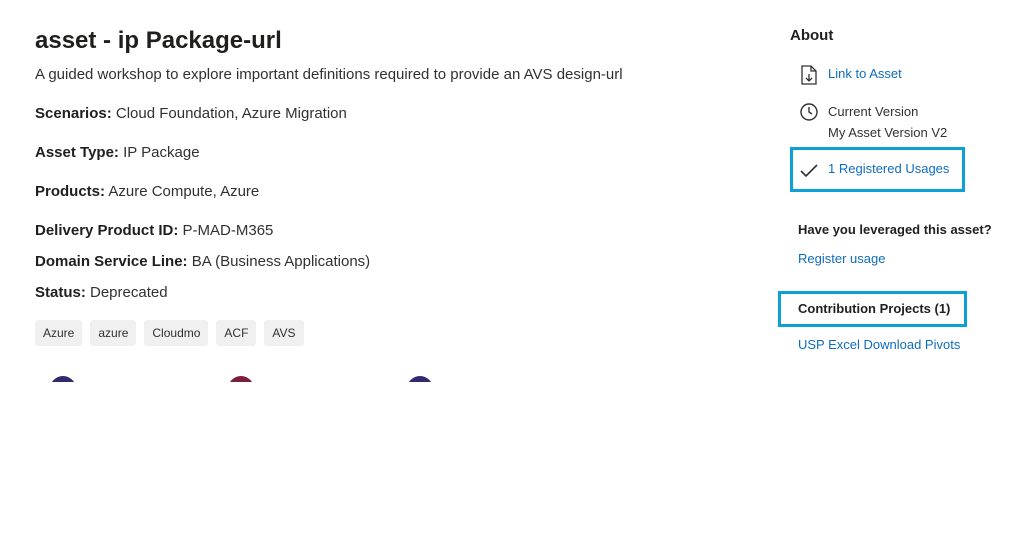  What do you see at coordinates (809, 112) in the screenshot?
I see `clock-icon` at bounding box center [809, 112].